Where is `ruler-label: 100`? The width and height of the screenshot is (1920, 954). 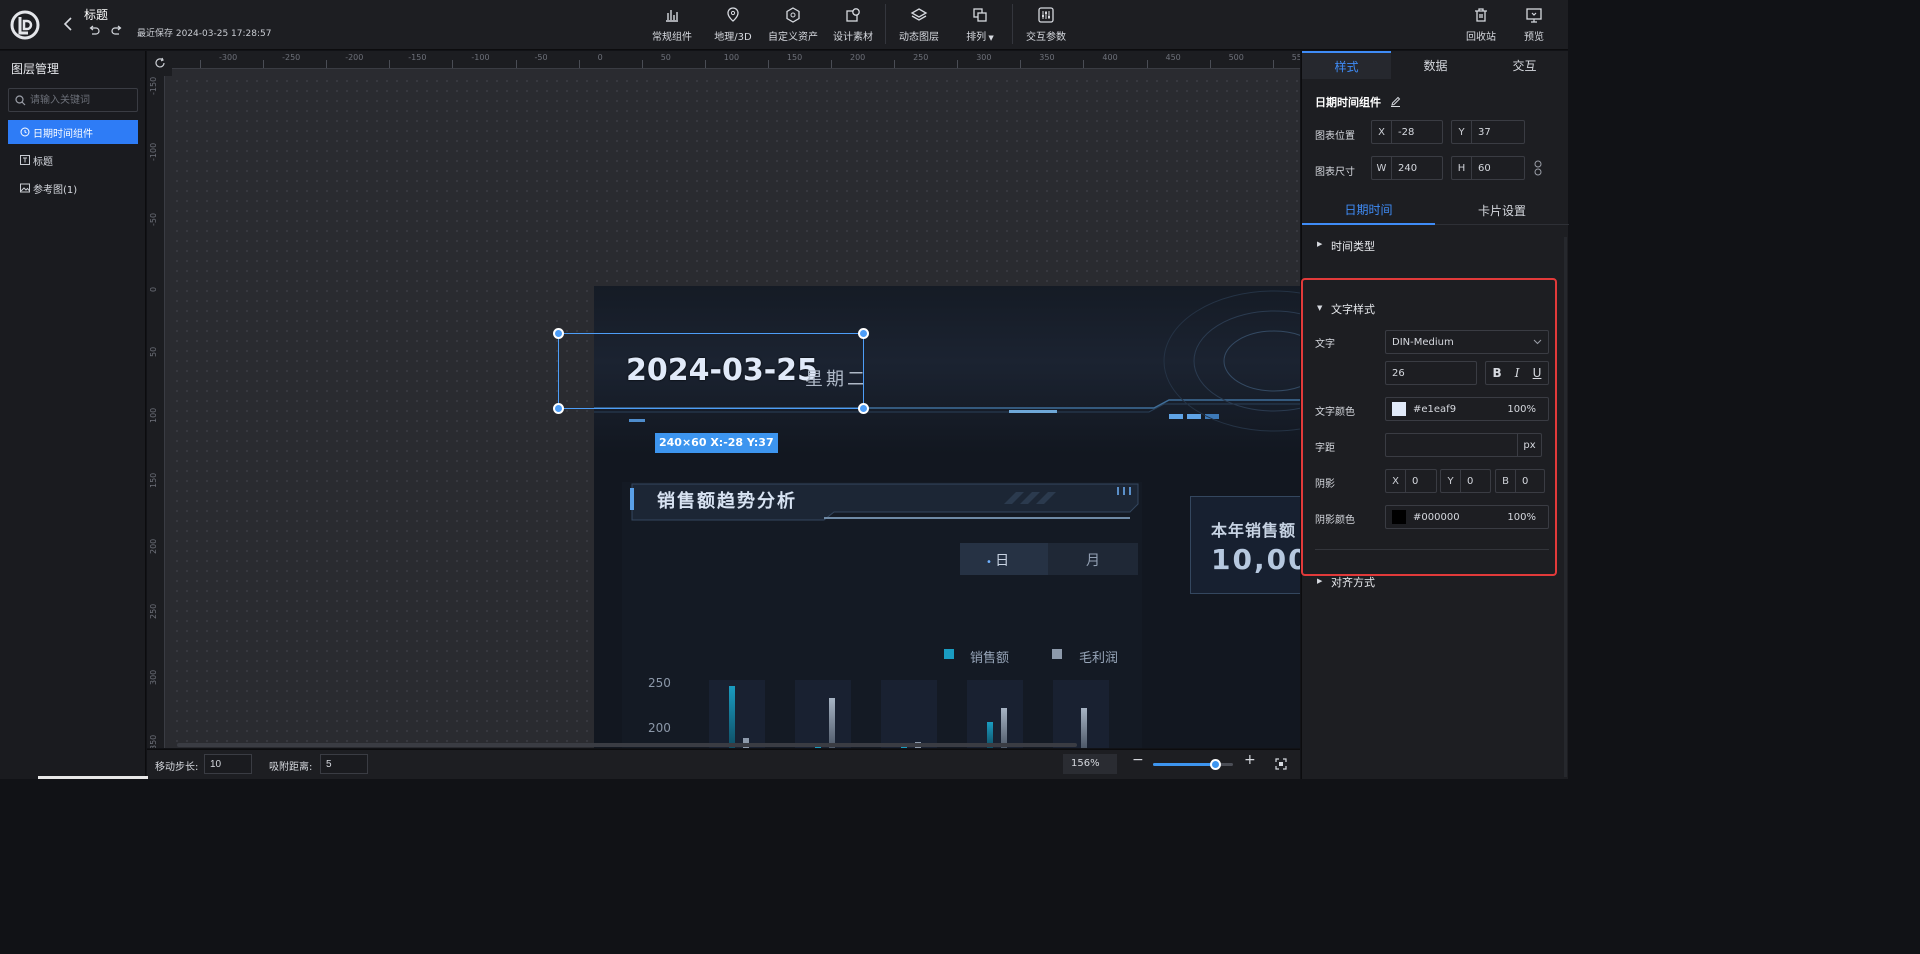 ruler-label: 100 is located at coordinates (153, 415).